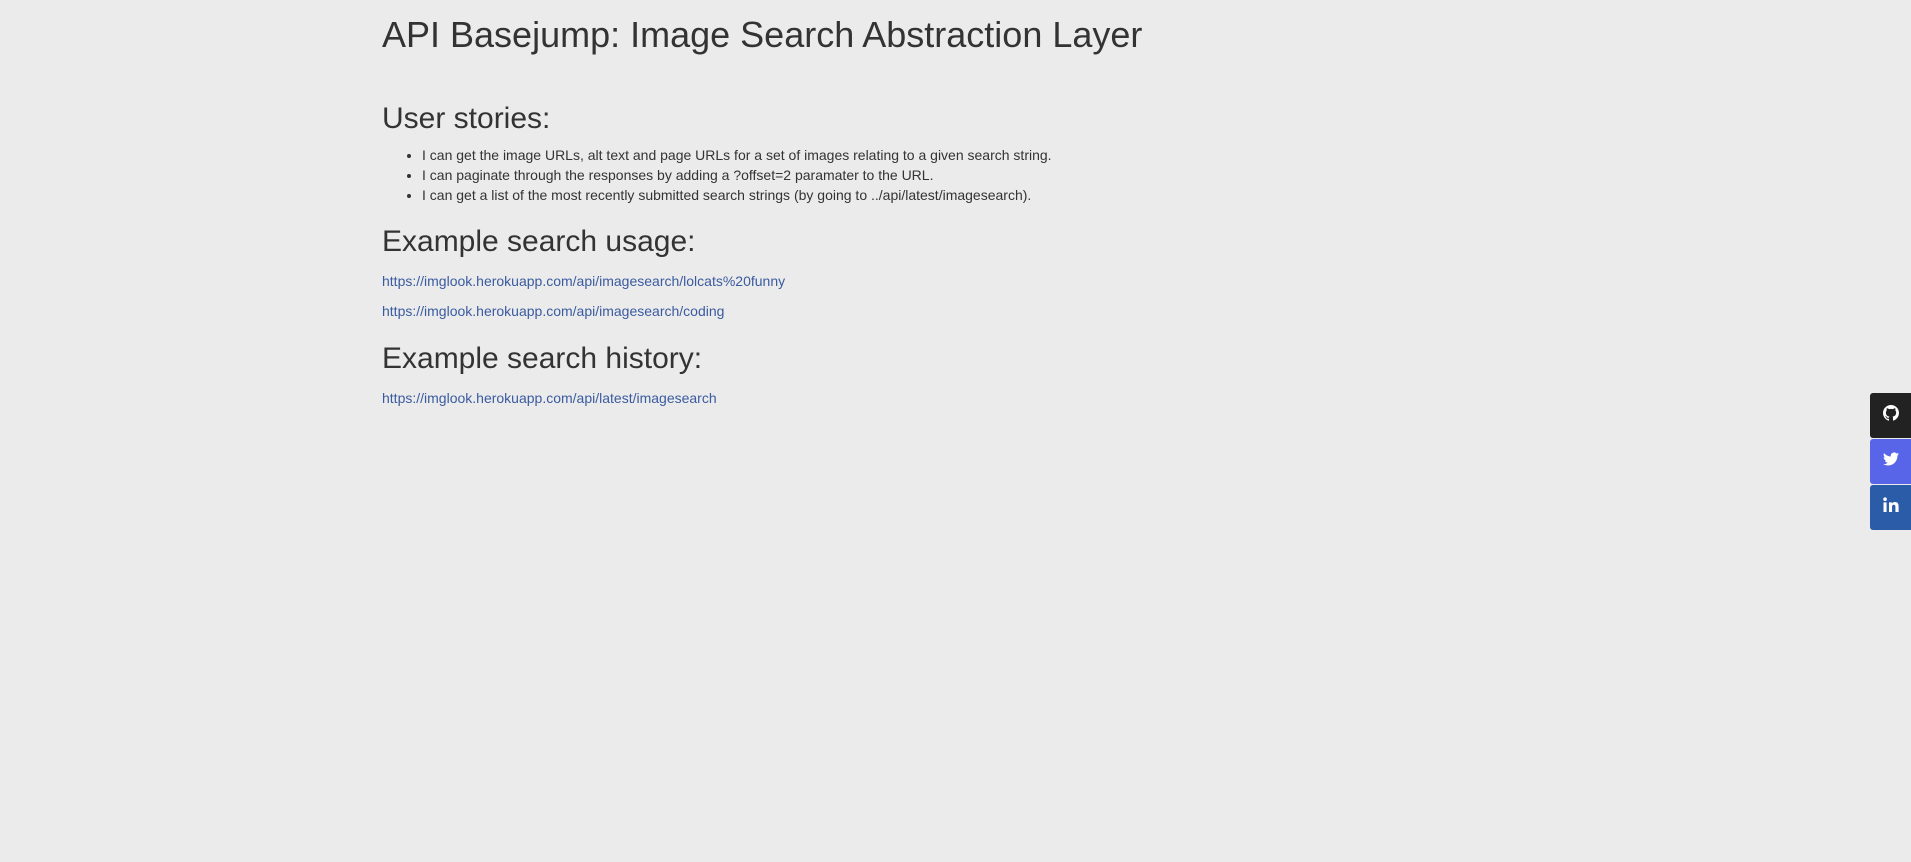 Image resolution: width=1911 pixels, height=862 pixels. What do you see at coordinates (466, 118) in the screenshot?
I see `user-stories-heading: User stories:` at bounding box center [466, 118].